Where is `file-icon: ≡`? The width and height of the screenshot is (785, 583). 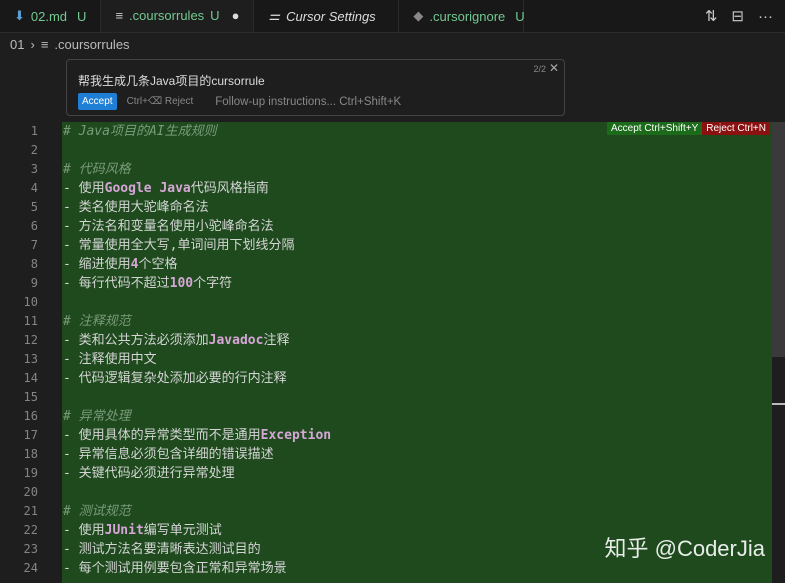
file-icon: ≡ is located at coordinates (44, 44).